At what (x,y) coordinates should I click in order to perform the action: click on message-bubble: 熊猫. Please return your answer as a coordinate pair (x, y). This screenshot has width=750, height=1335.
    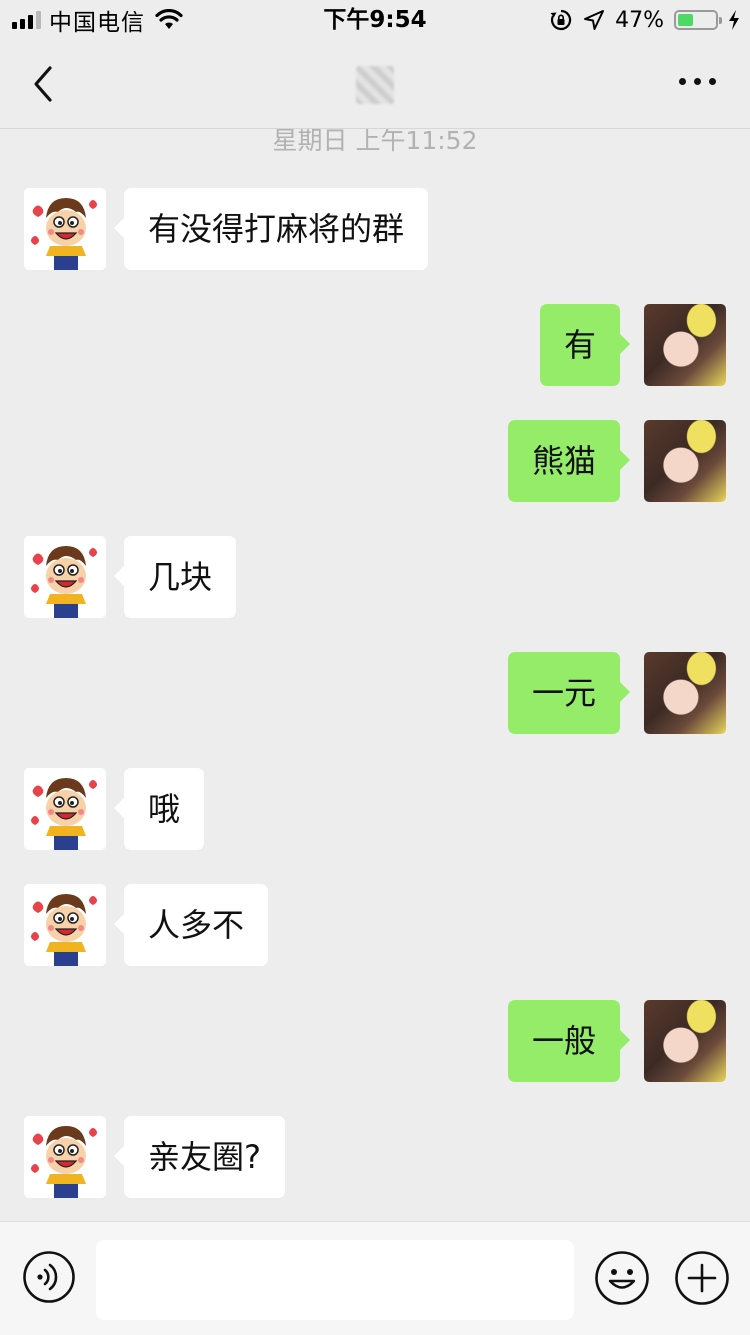
    Looking at the image, I should click on (569, 461).